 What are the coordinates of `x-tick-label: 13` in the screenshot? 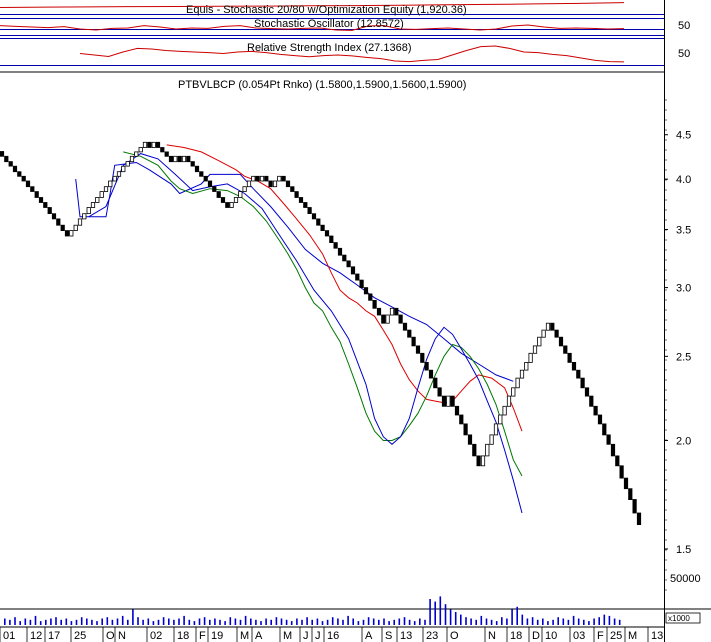 It's located at (657, 636).